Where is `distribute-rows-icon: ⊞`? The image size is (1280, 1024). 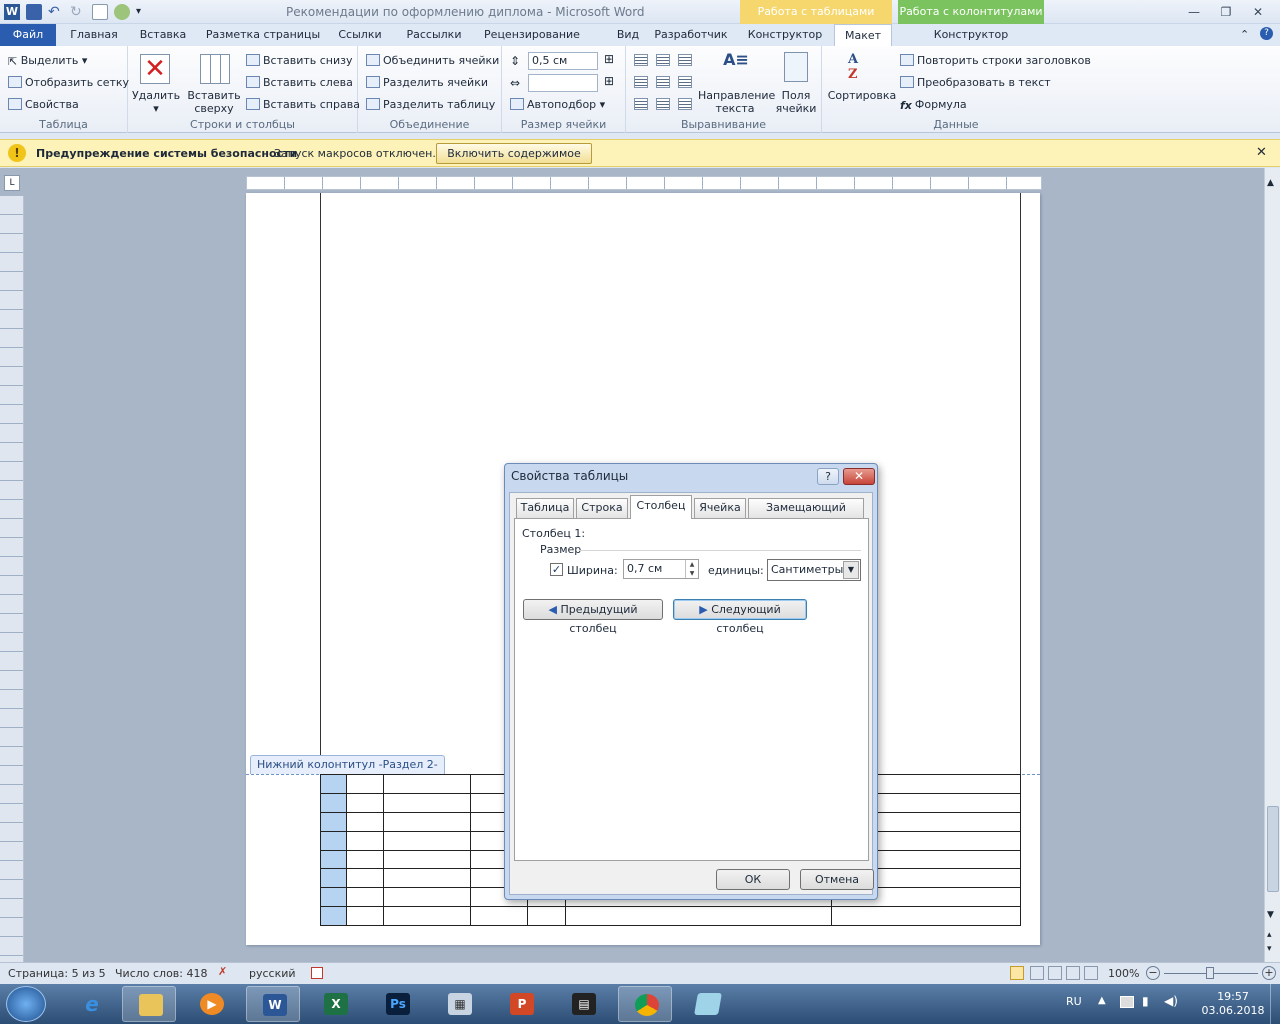
distribute-rows-icon: ⊞ is located at coordinates (609, 59).